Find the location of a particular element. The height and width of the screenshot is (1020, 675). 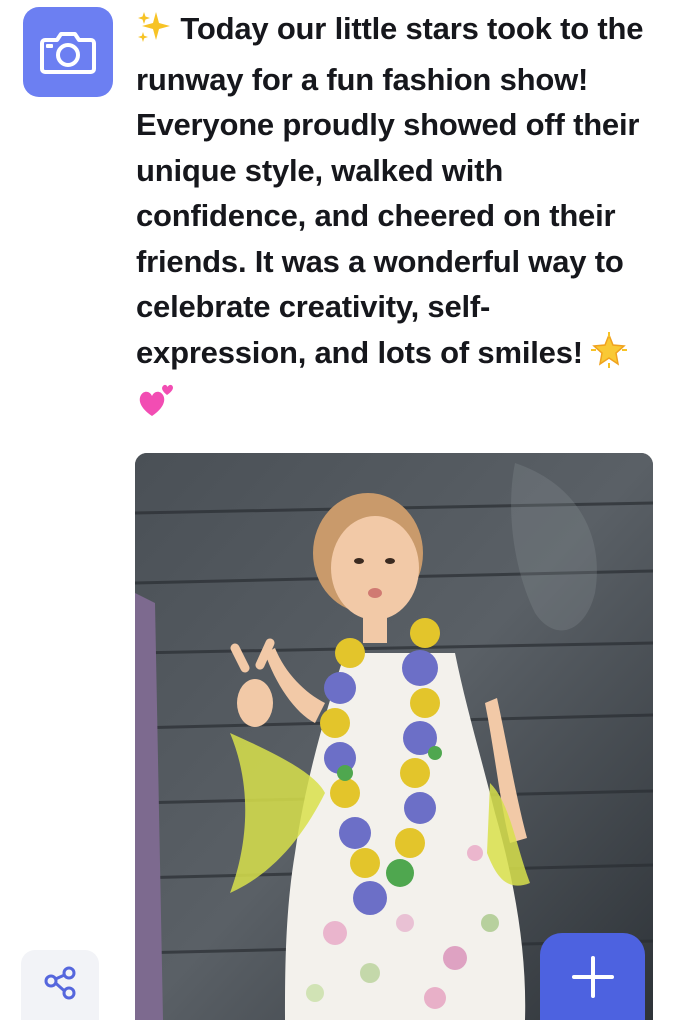

glowing-star-emoji is located at coordinates (609, 356).